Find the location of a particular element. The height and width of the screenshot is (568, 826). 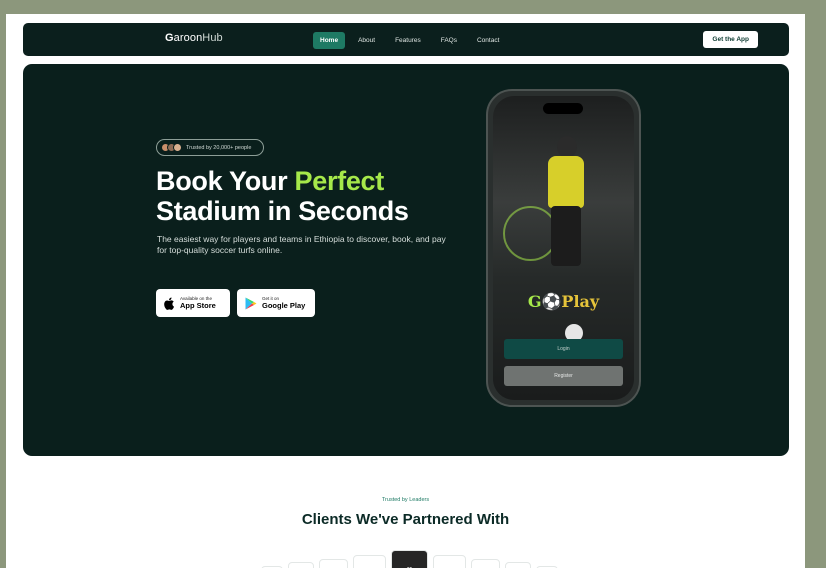

phone-mockup: G⚽Play Login Register is located at coordinates (563, 248).